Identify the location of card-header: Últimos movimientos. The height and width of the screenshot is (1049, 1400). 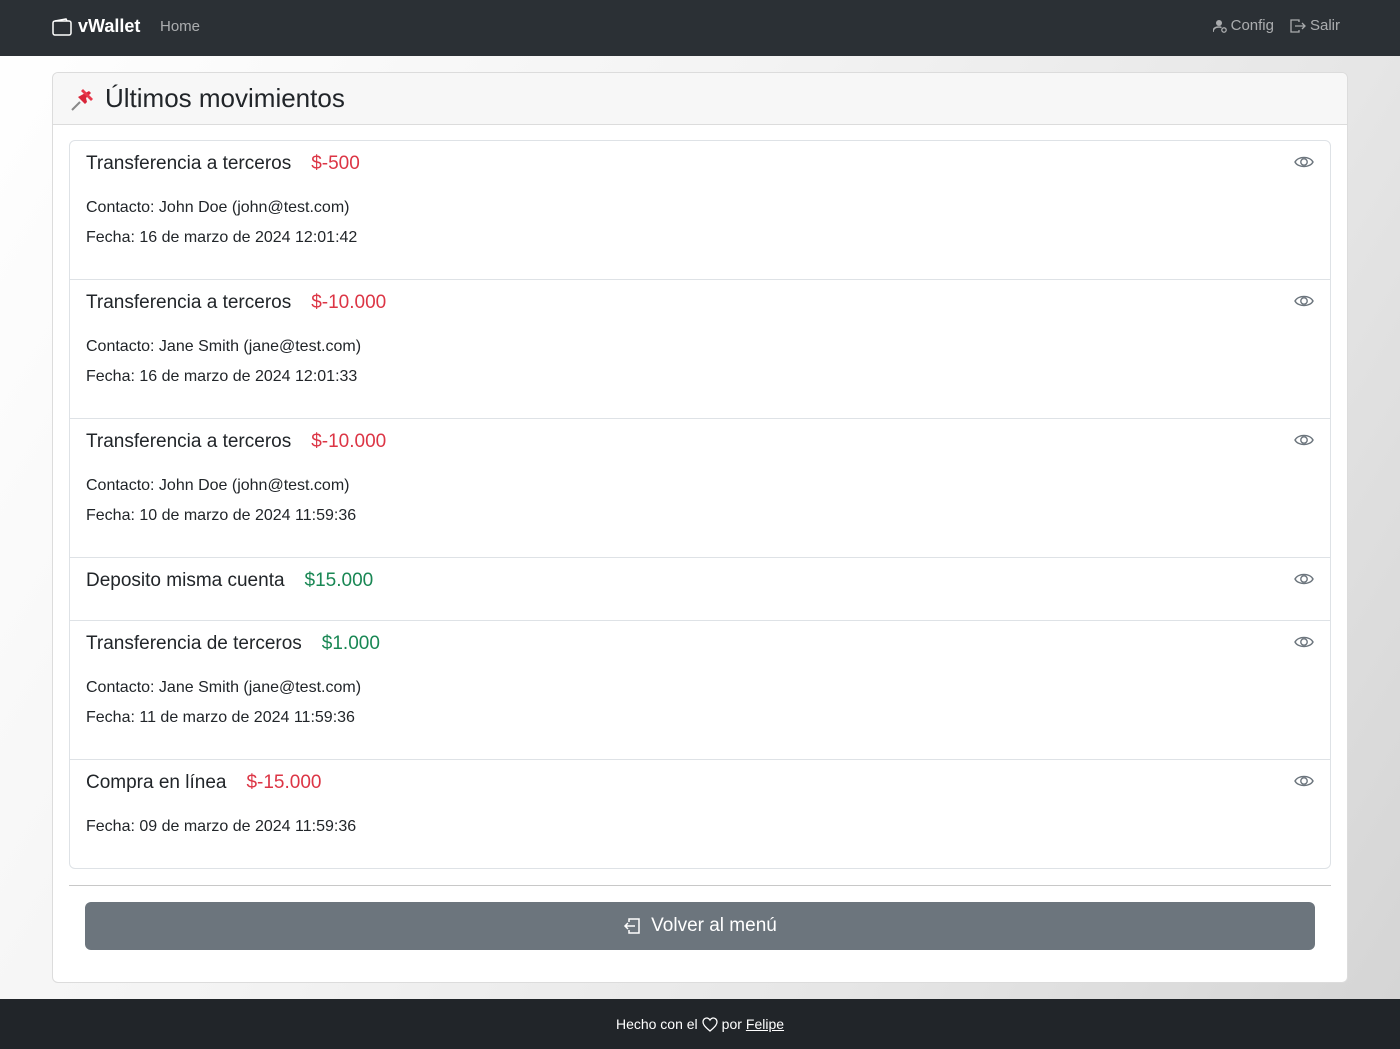
(700, 99).